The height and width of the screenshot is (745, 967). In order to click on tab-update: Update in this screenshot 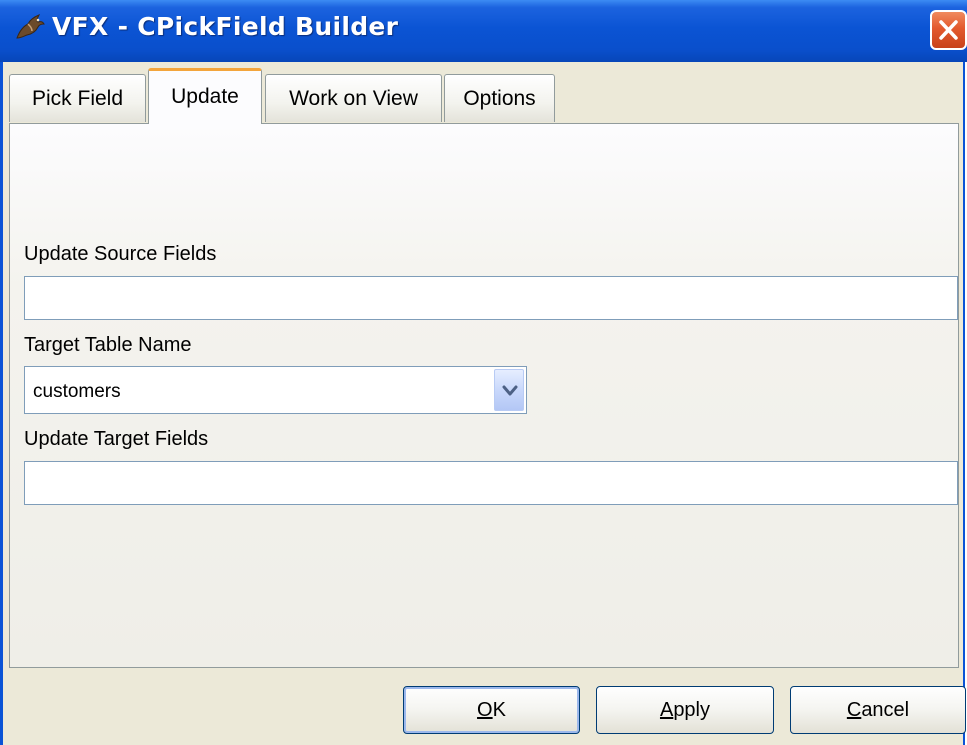, I will do `click(205, 96)`.